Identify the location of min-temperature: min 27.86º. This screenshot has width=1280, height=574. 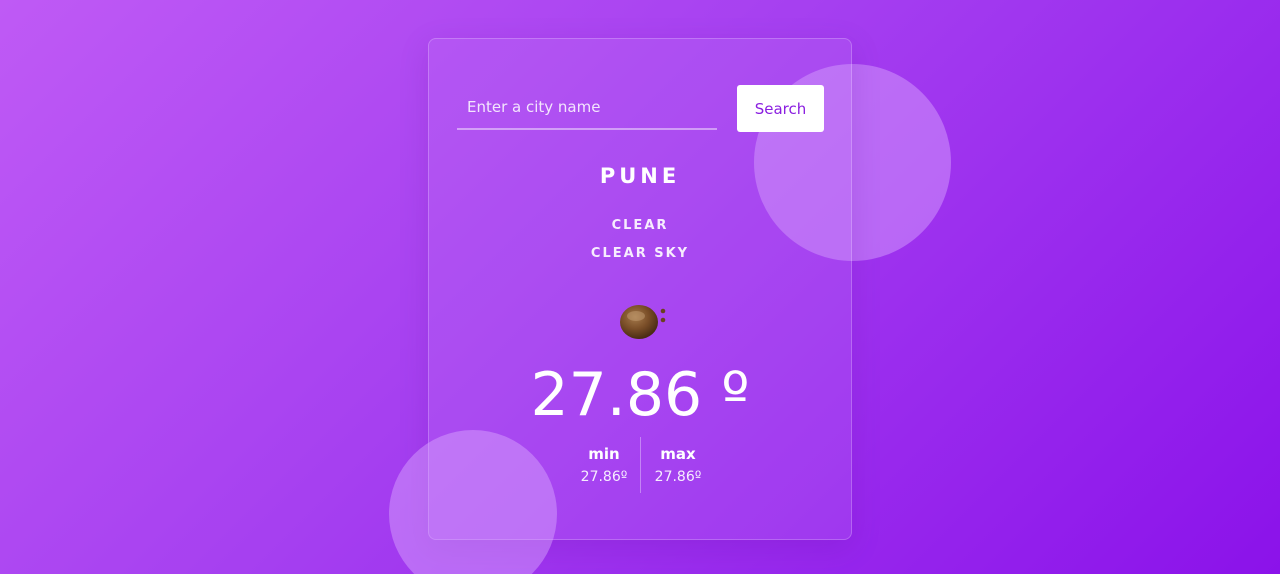
(604, 461).